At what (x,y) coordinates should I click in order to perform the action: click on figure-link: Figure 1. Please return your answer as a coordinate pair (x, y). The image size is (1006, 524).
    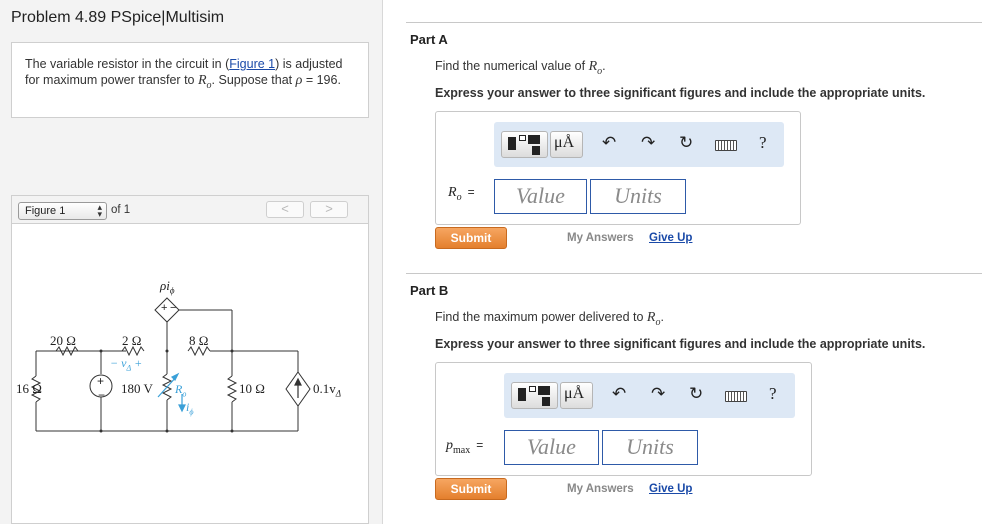
    Looking at the image, I should click on (252, 64).